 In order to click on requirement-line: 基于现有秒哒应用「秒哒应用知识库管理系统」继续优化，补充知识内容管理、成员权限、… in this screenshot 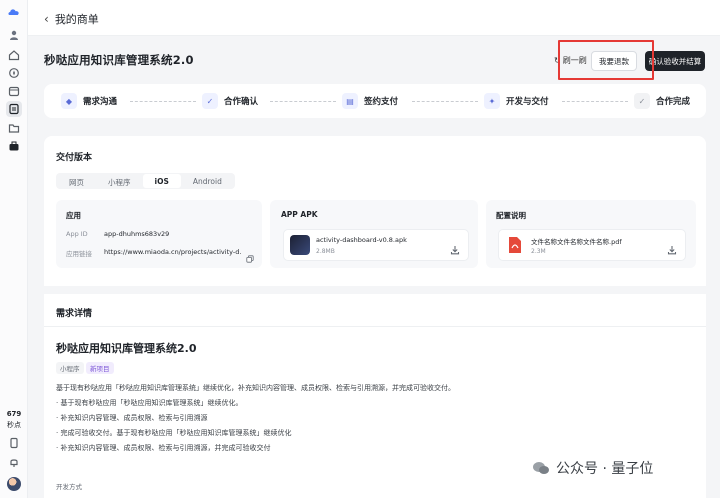, I will do `click(255, 388)`.